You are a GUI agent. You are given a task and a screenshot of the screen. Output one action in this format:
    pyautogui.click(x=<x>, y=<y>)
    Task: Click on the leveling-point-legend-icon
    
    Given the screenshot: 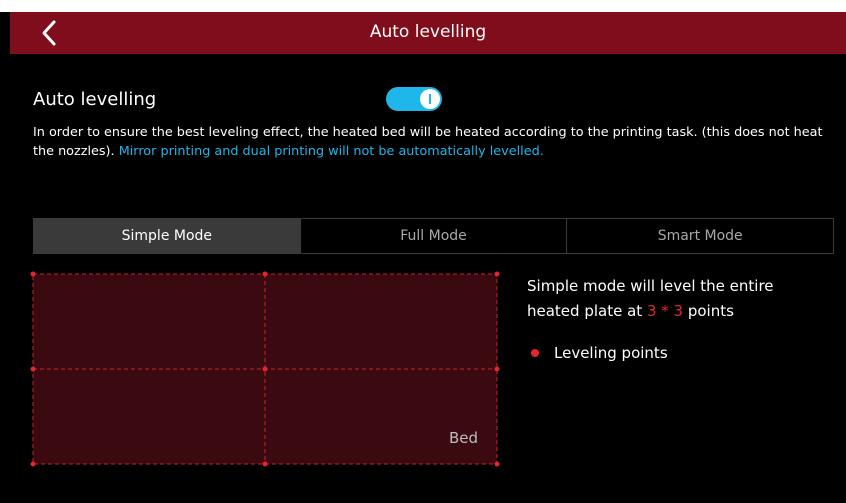 What is the action you would take?
    pyautogui.click(x=535, y=353)
    